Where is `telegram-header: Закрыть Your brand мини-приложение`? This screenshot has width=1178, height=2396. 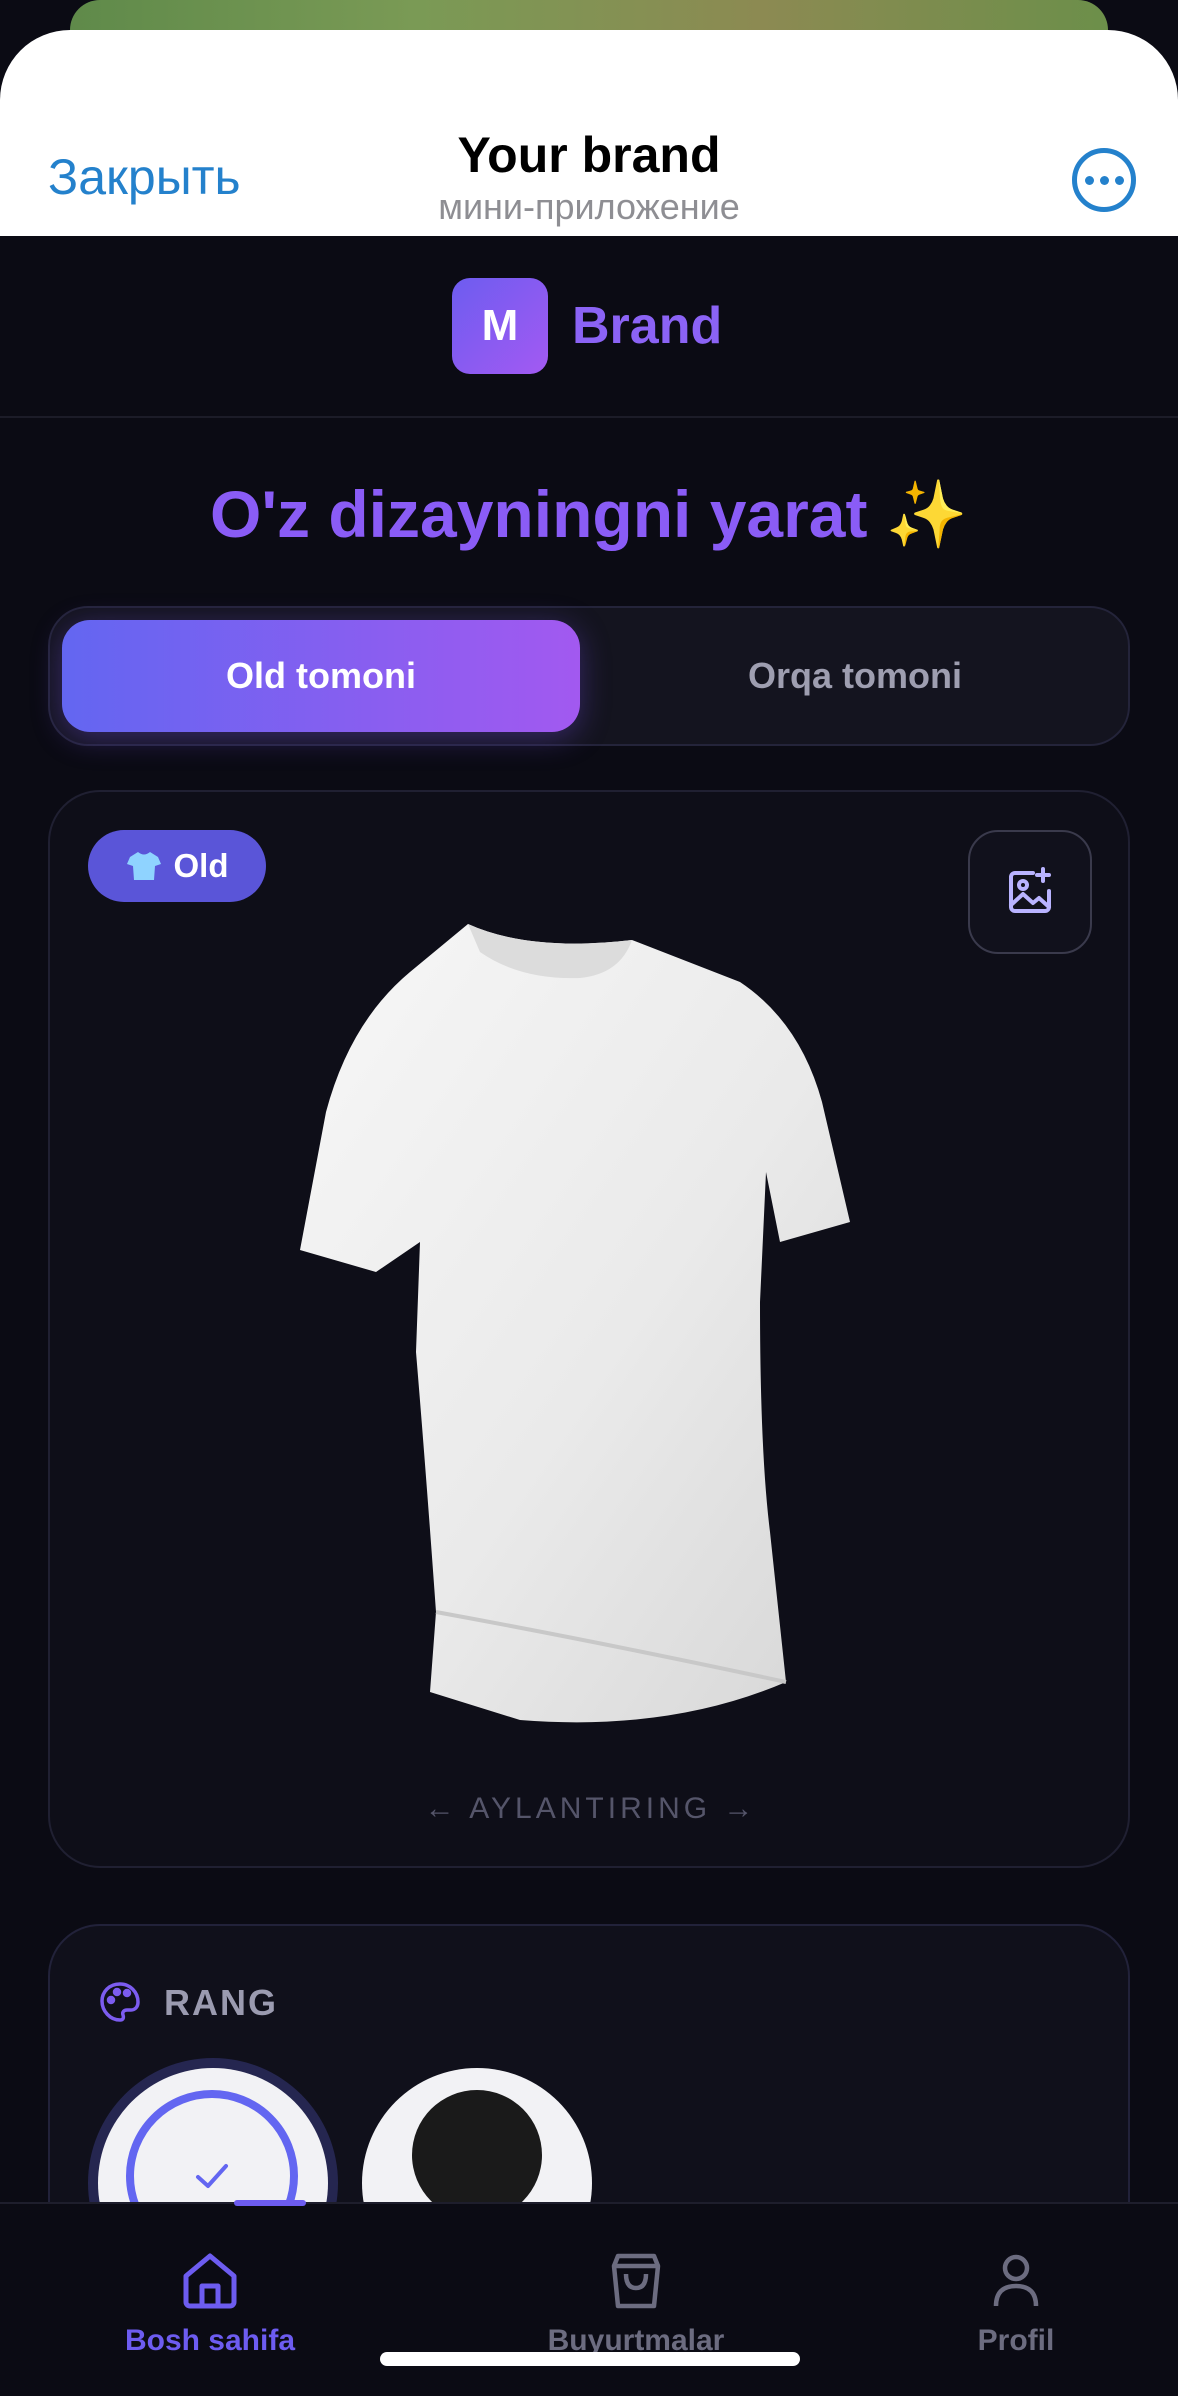 telegram-header: Закрыть Your brand мини-приложение is located at coordinates (589, 133).